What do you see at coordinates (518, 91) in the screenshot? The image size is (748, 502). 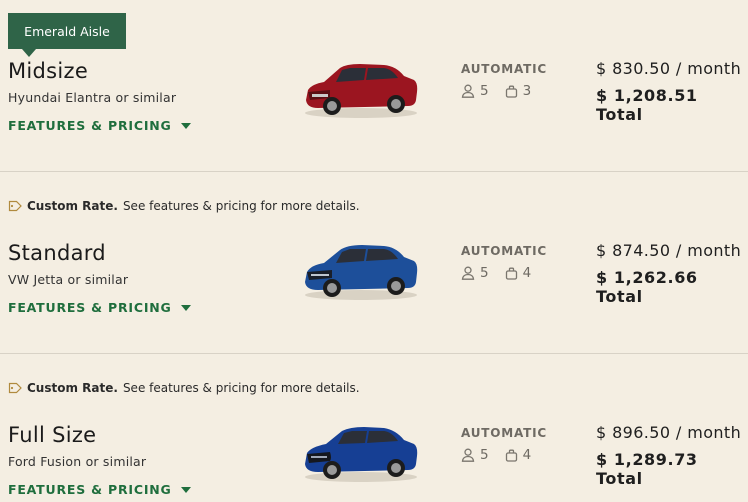 I see `bag-count: 3` at bounding box center [518, 91].